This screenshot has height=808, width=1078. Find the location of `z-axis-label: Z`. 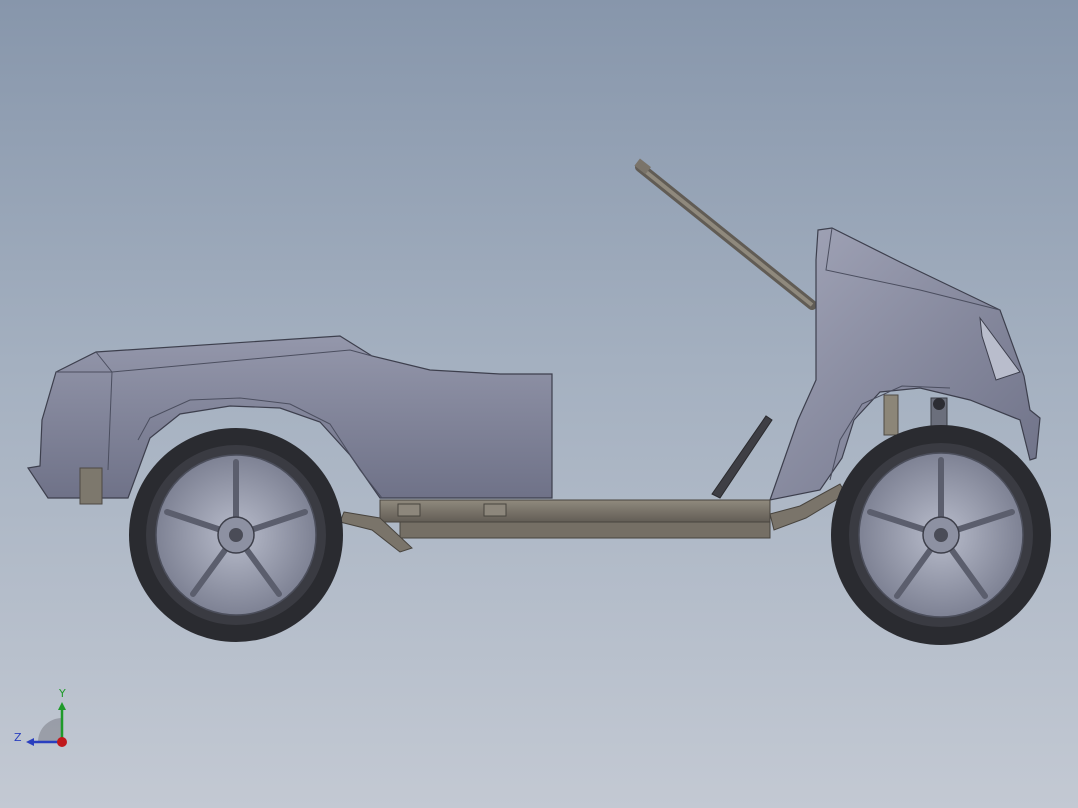

z-axis-label: Z is located at coordinates (18, 737).